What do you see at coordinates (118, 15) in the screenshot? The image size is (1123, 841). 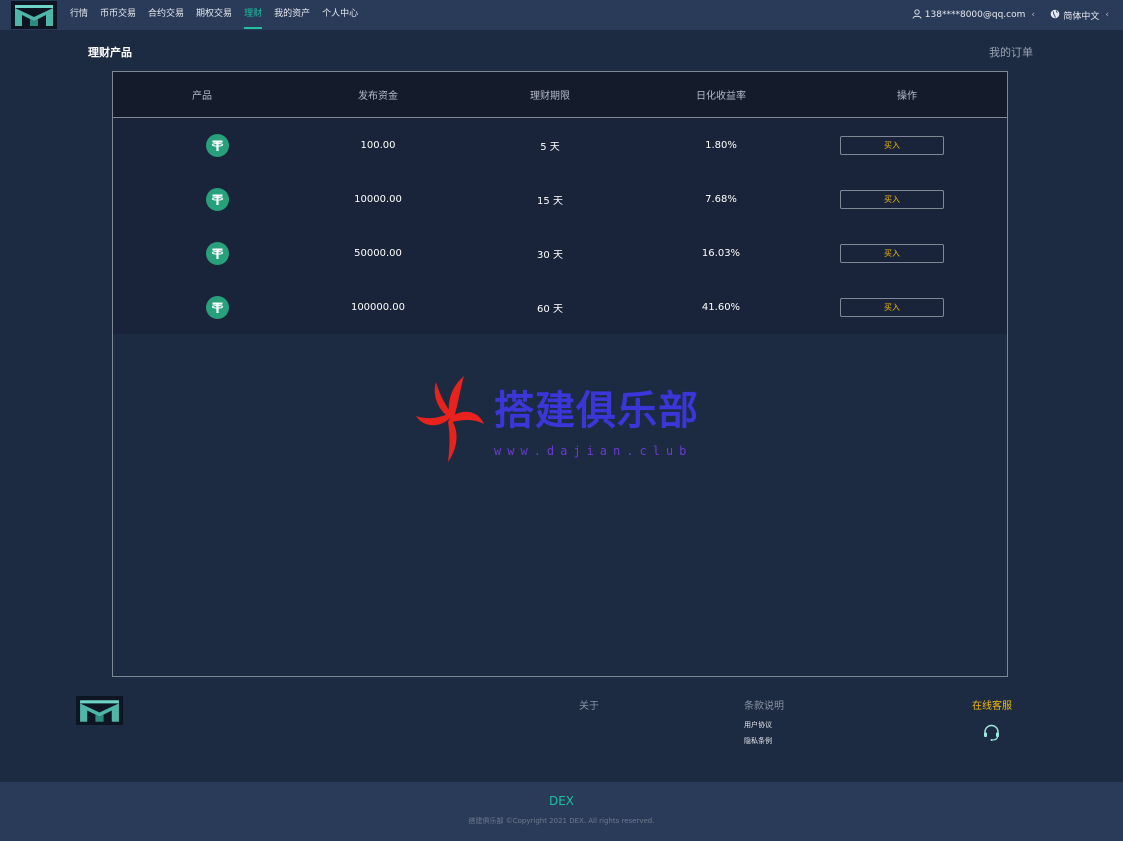 I see `nav-item-spot-trading: 币币交易` at bounding box center [118, 15].